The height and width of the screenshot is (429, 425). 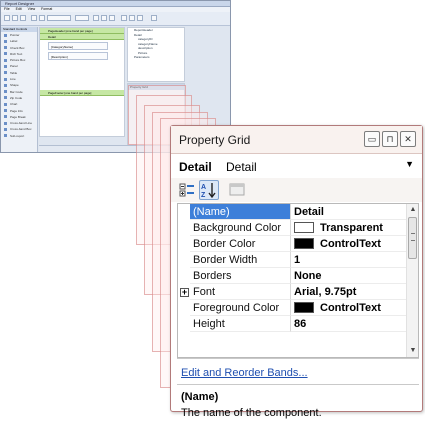 What do you see at coordinates (112, 18) in the screenshot?
I see `underline-icon` at bounding box center [112, 18].